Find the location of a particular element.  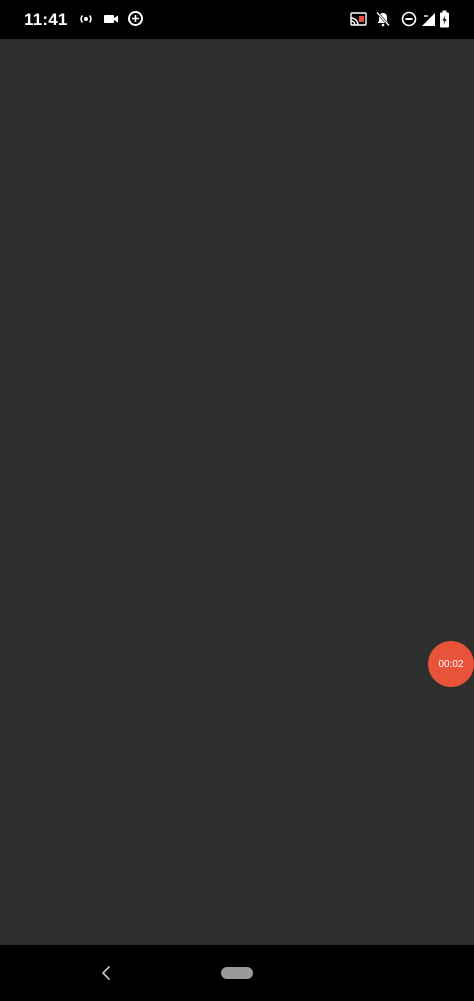

hotspot-icon is located at coordinates (86, 19).